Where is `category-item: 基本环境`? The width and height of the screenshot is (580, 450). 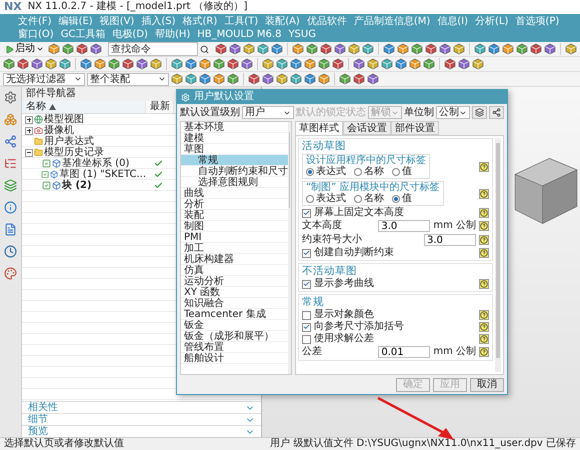 category-item: 基本环境 is located at coordinates (234, 127).